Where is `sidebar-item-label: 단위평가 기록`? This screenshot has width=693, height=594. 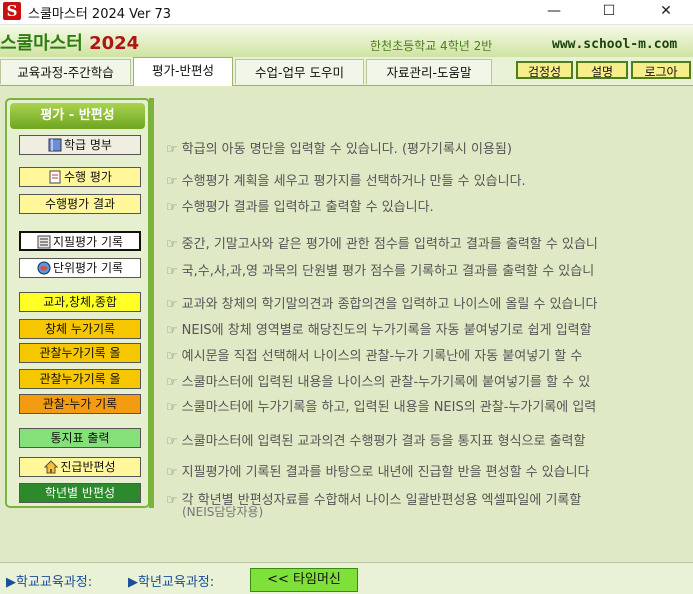
sidebar-item-label: 단위평가 기록 is located at coordinates (88, 268).